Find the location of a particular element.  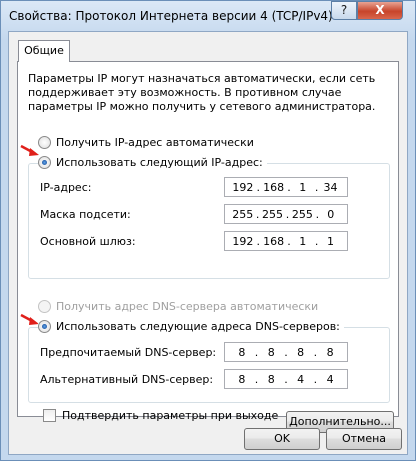

ip-octet-1: 192 is located at coordinates (243, 187).